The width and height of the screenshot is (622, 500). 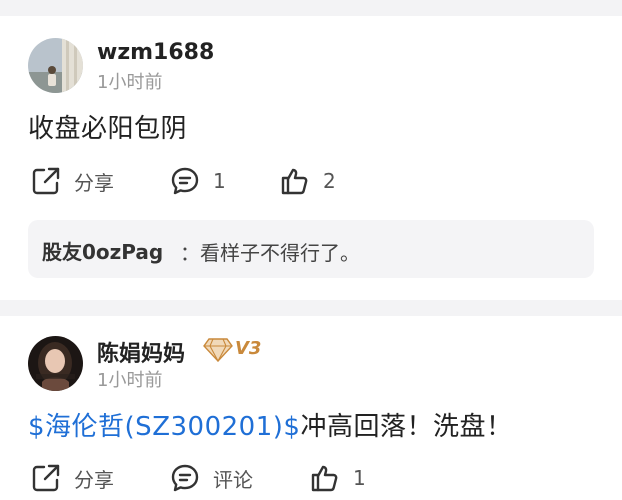 I want to click on reply-text: ：看样子不得行了。, so click(x=270, y=253).